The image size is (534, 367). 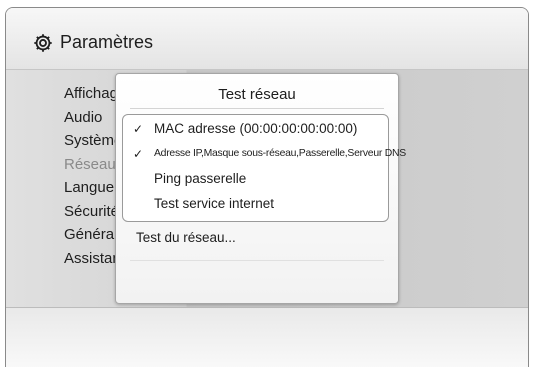 I want to click on option-mac-address: ✓ MAC adresse (00:00:00:00:00:00), so click(x=255, y=129).